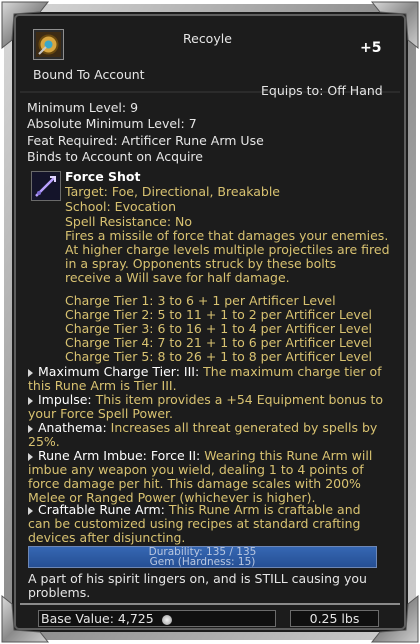 The image size is (420, 644). Describe the element at coordinates (101, 509) in the screenshot. I see `property-label: Craftable Rune Arm:` at that location.